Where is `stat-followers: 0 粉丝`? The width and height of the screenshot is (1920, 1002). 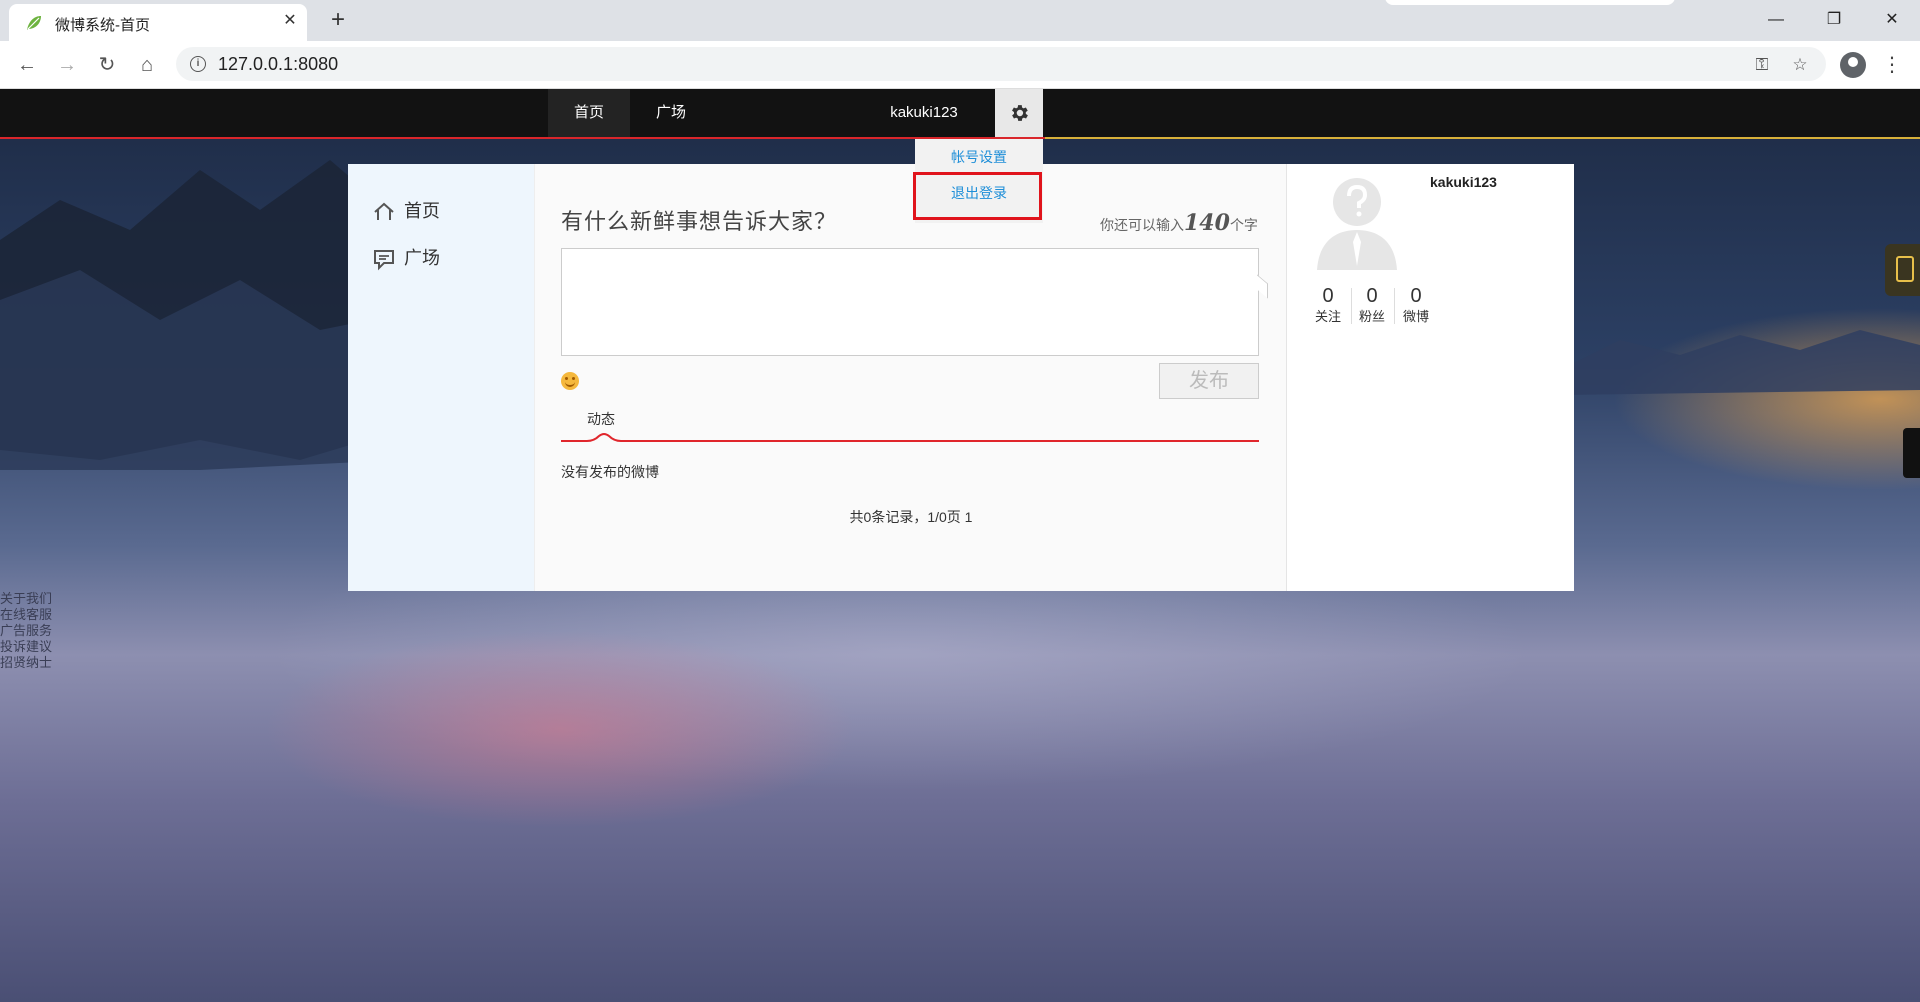
stat-followers: 0 粉丝 is located at coordinates (1372, 305).